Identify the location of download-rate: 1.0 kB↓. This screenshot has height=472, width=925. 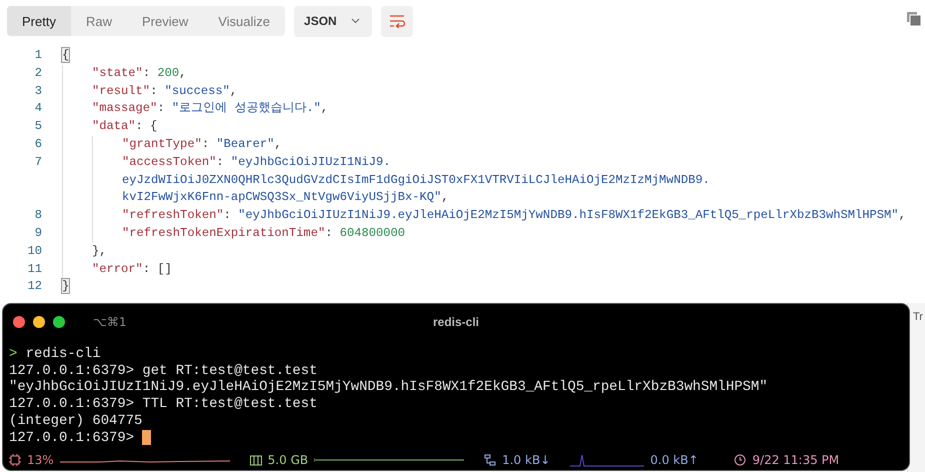
(526, 460).